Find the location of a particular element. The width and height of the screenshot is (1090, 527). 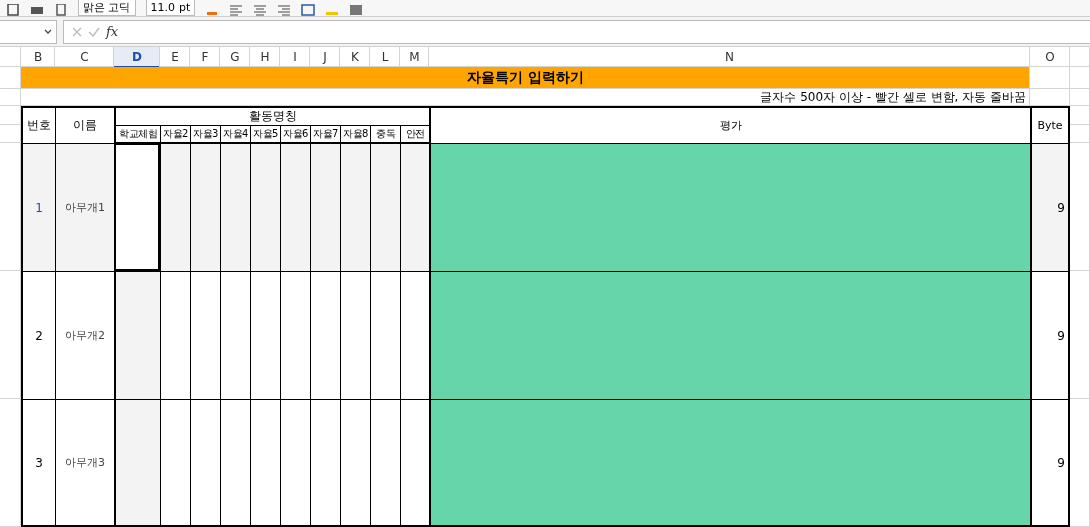

size-unit: pt is located at coordinates (185, 7).